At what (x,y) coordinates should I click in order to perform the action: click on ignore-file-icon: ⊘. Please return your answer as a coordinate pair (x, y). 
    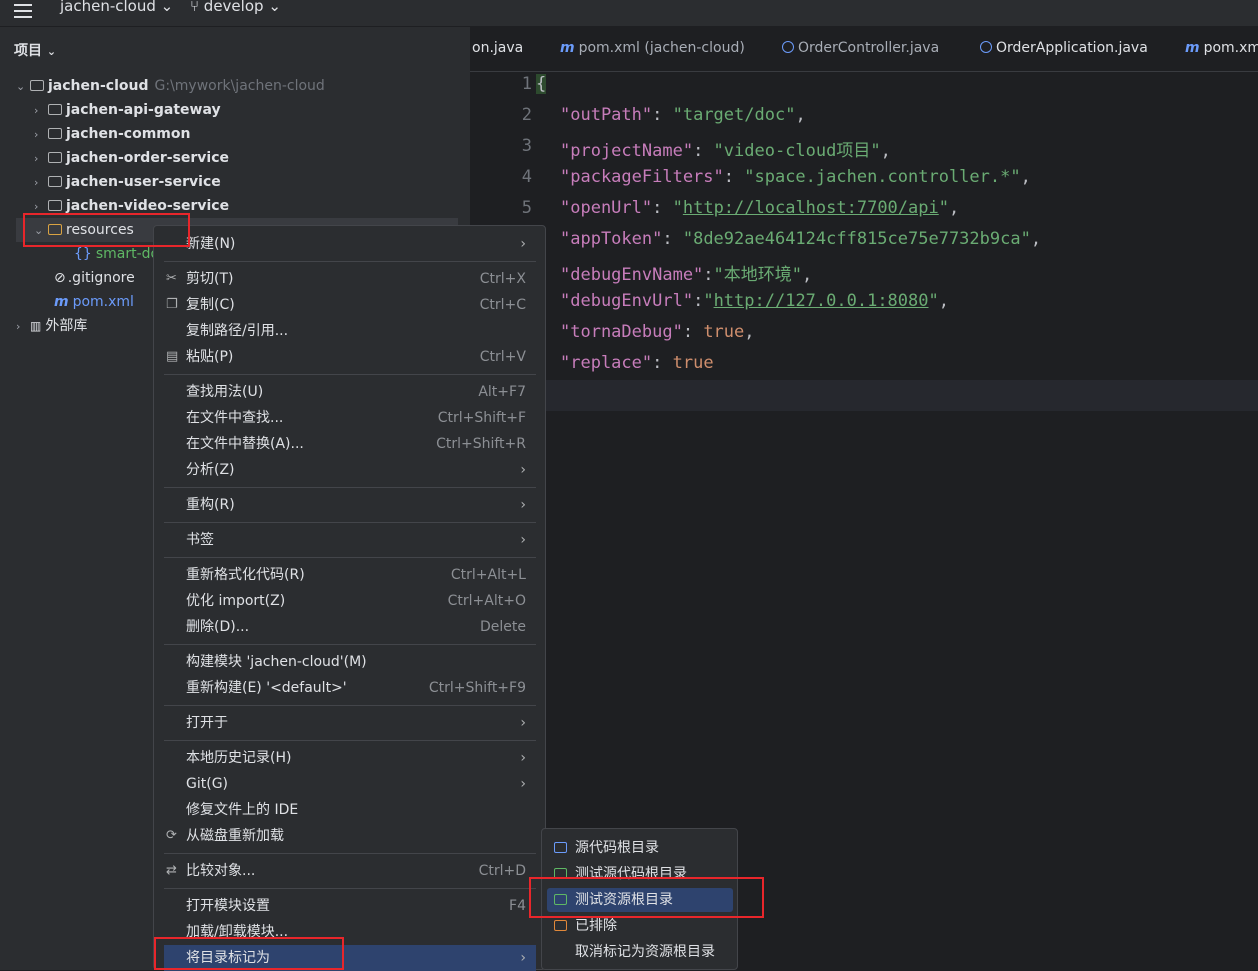
    Looking at the image, I should click on (60, 278).